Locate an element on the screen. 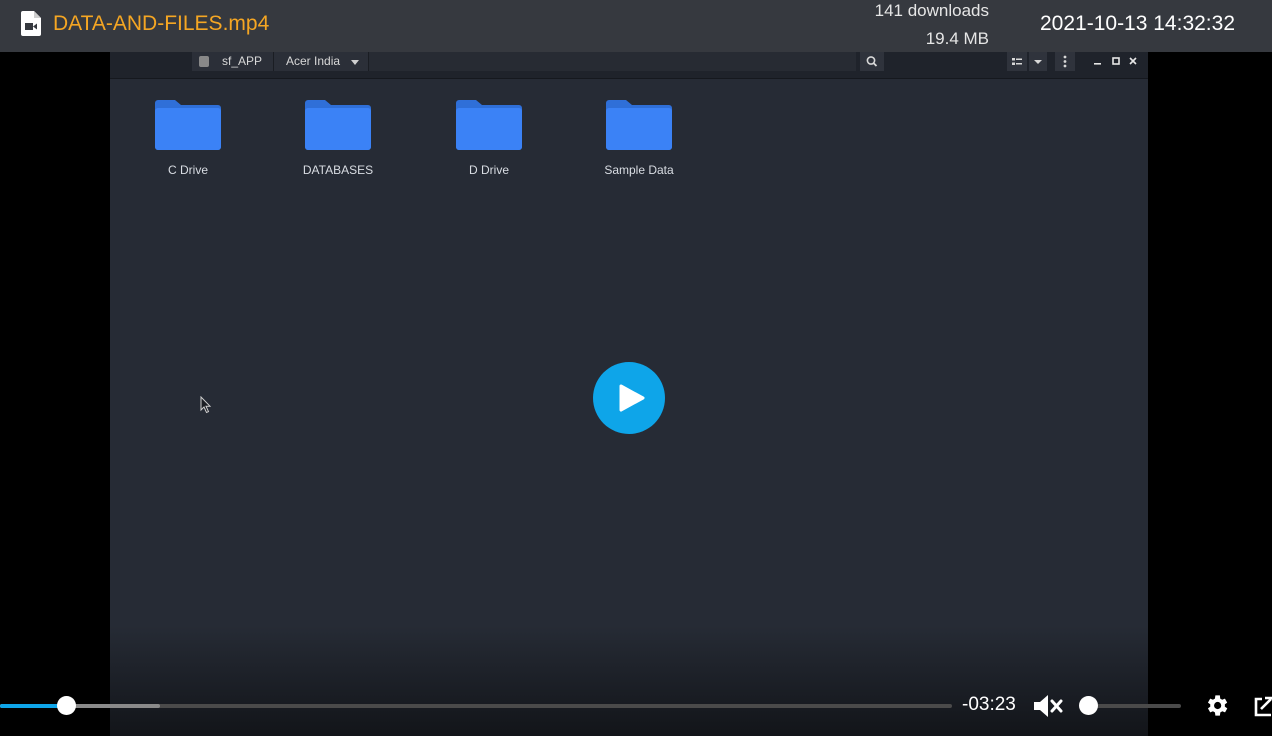  time-remaining: -03:23 is located at coordinates (989, 704).